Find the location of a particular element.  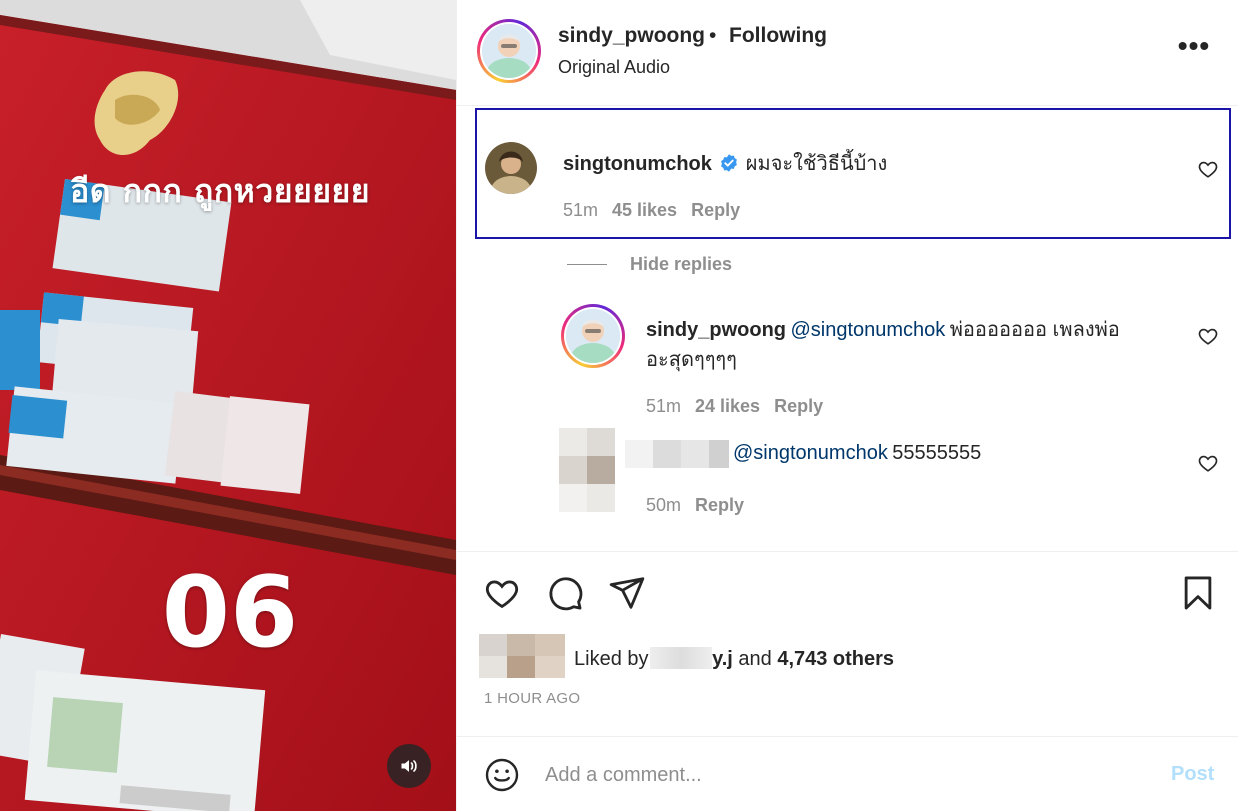

reply-reply-button: Reply is located at coordinates (798, 406).